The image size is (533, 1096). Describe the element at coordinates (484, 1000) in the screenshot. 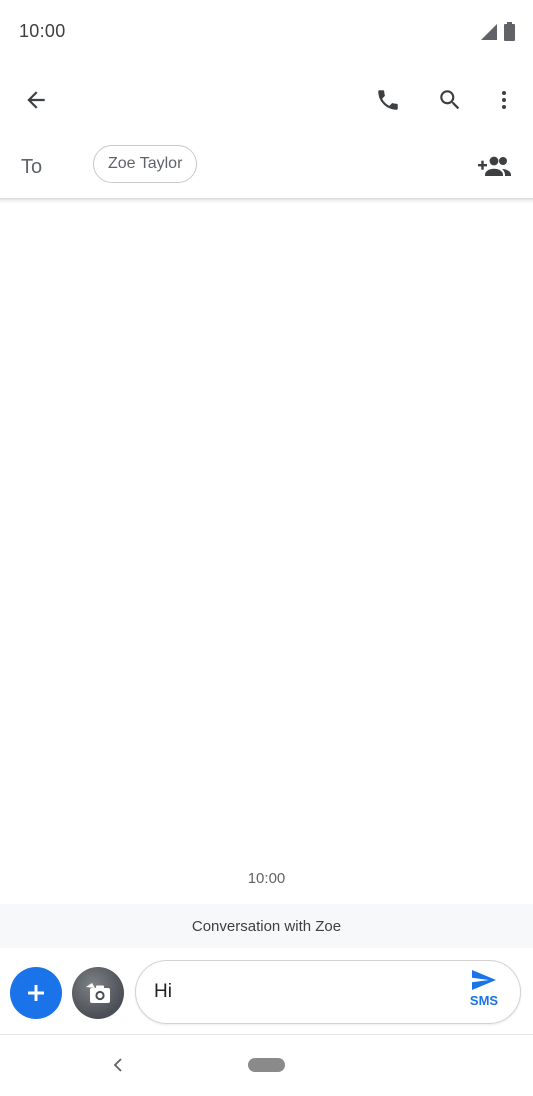

I see `send-label: SMS` at that location.